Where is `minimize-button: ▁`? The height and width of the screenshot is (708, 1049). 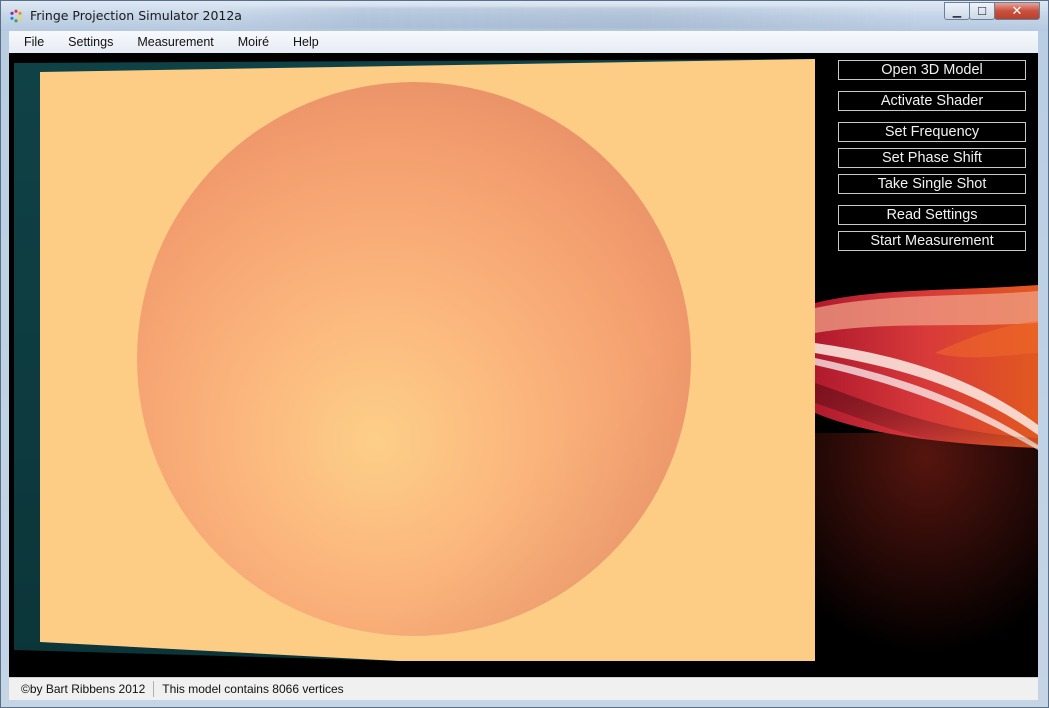
minimize-button: ▁ is located at coordinates (957, 11).